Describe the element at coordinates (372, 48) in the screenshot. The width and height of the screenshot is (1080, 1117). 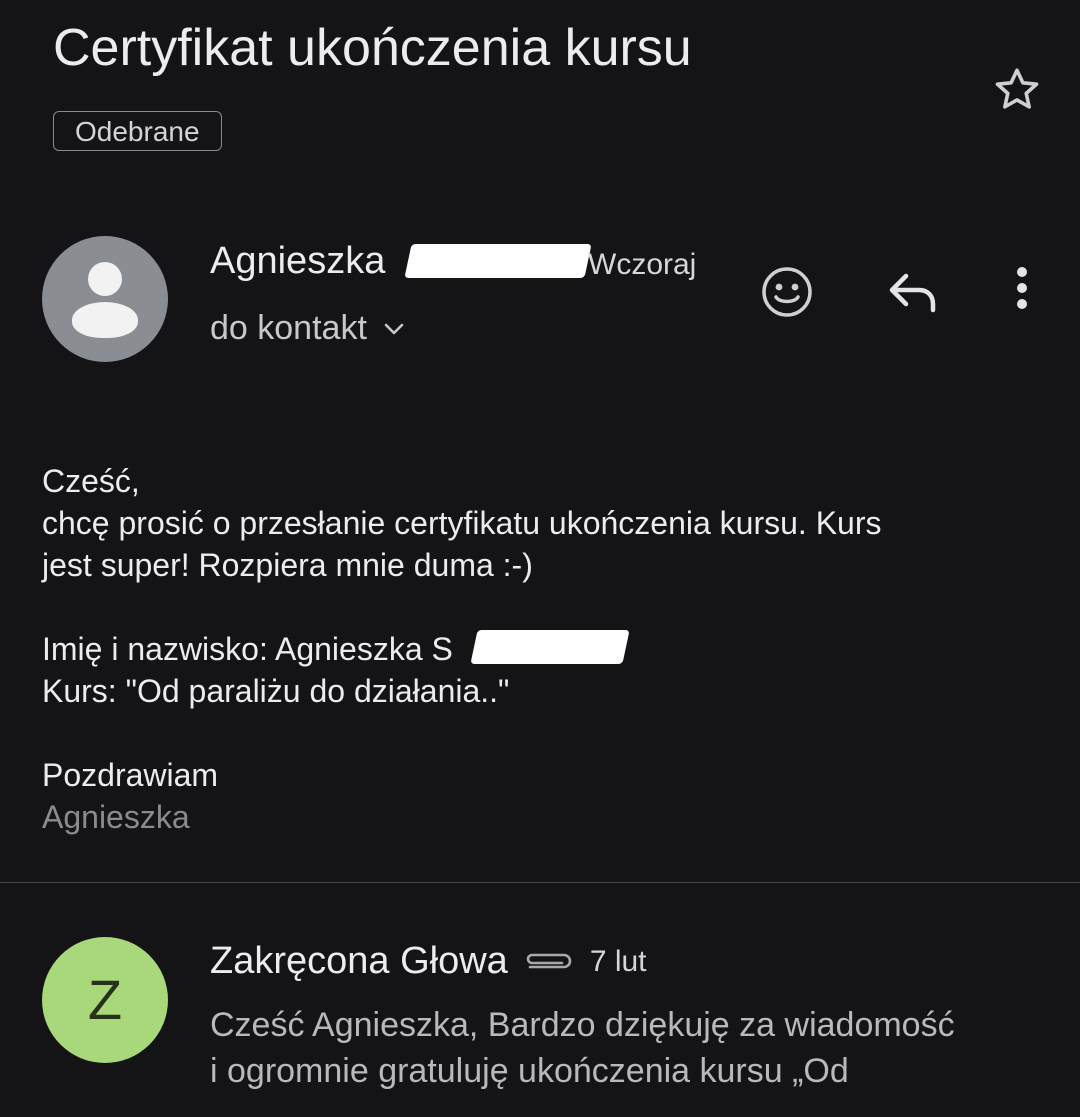
I see `email-subject: Certyfikat ukończenia kursu` at that location.